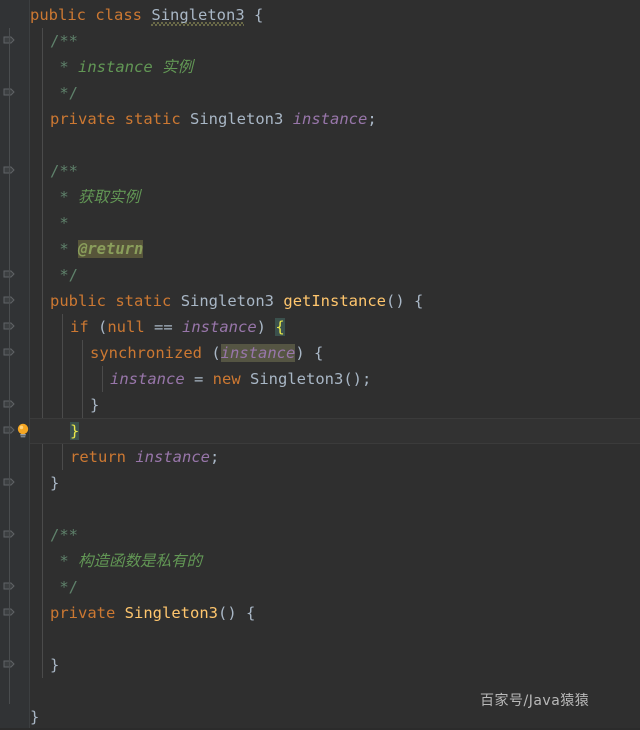 This screenshot has height=730, width=640. I want to click on code-token: synchronized, so click(146, 353).